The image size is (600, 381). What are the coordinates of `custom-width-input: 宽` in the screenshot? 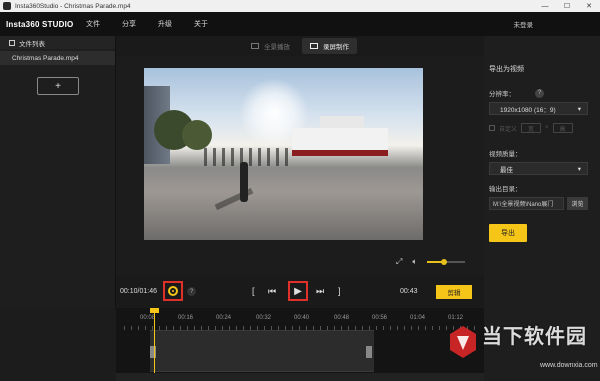 It's located at (531, 128).